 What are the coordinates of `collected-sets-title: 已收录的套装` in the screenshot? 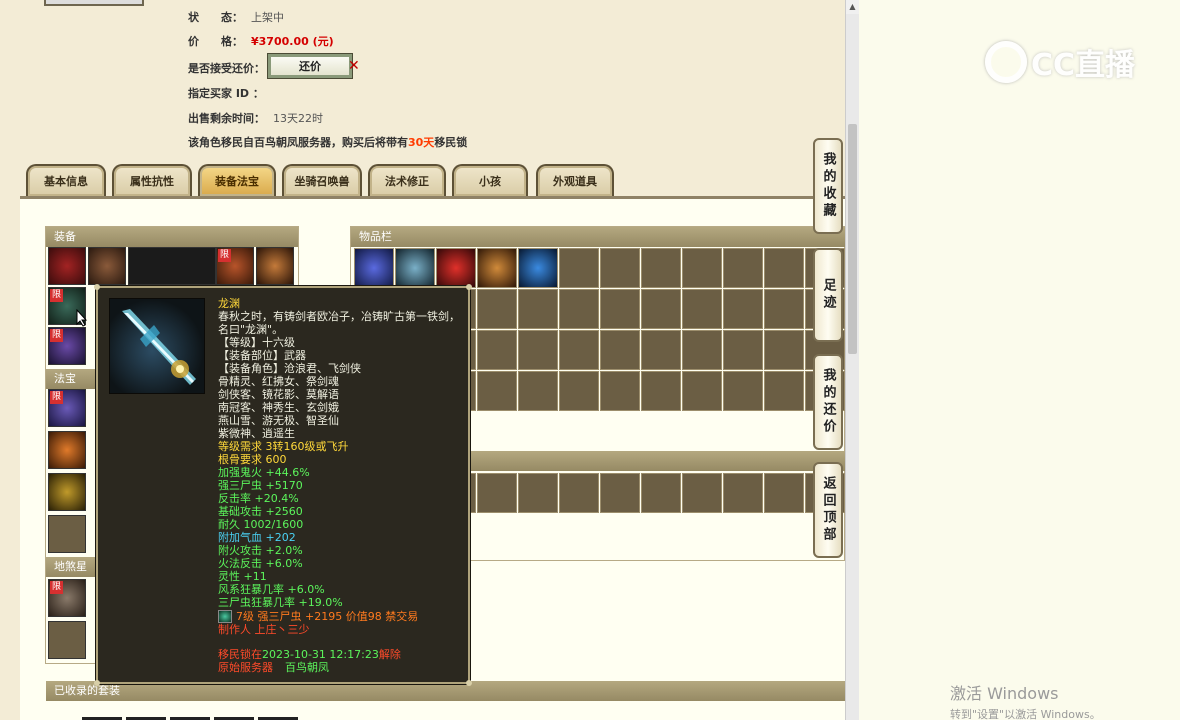 It's located at (445, 691).